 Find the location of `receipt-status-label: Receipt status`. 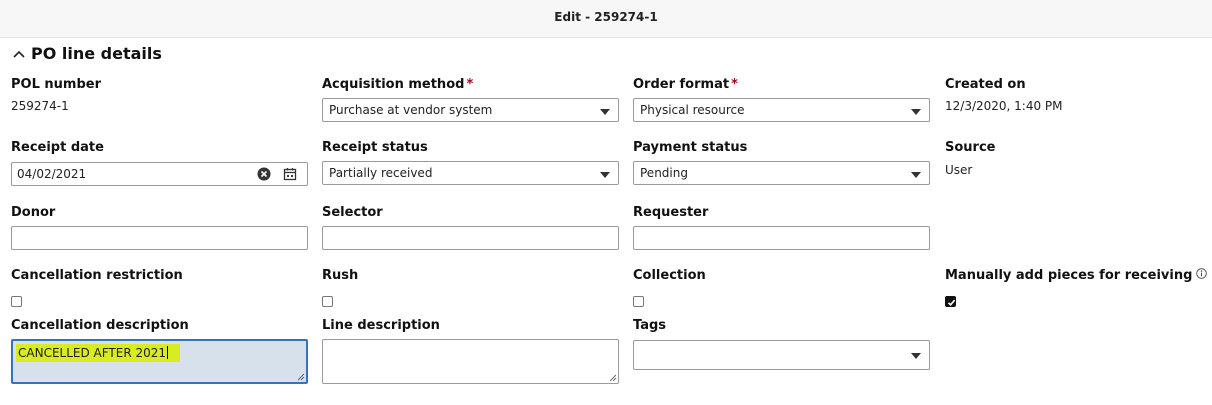

receipt-status-label: Receipt status is located at coordinates (375, 147).